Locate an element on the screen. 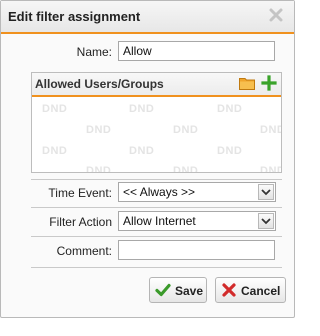 This screenshot has width=320, height=336. name-row: Name: is located at coordinates (147, 52).